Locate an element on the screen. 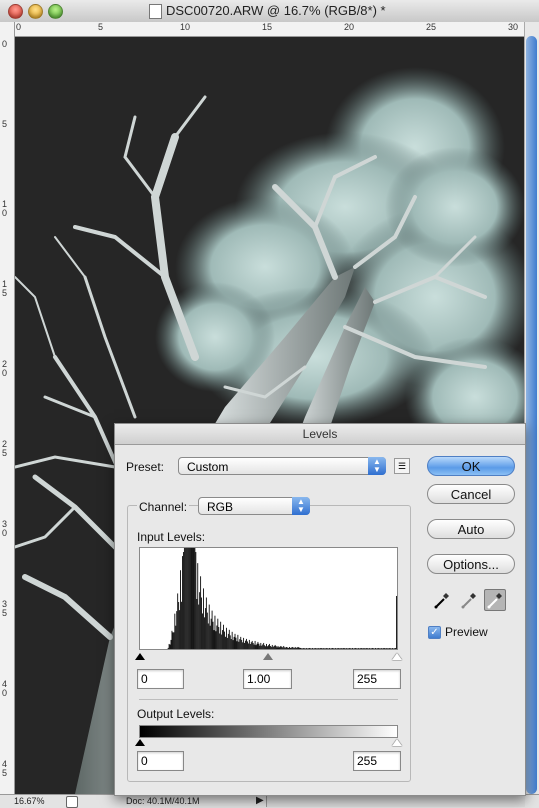 This screenshot has height=808, width=539. status-menu-arrow-icon: ▶ is located at coordinates (260, 800).